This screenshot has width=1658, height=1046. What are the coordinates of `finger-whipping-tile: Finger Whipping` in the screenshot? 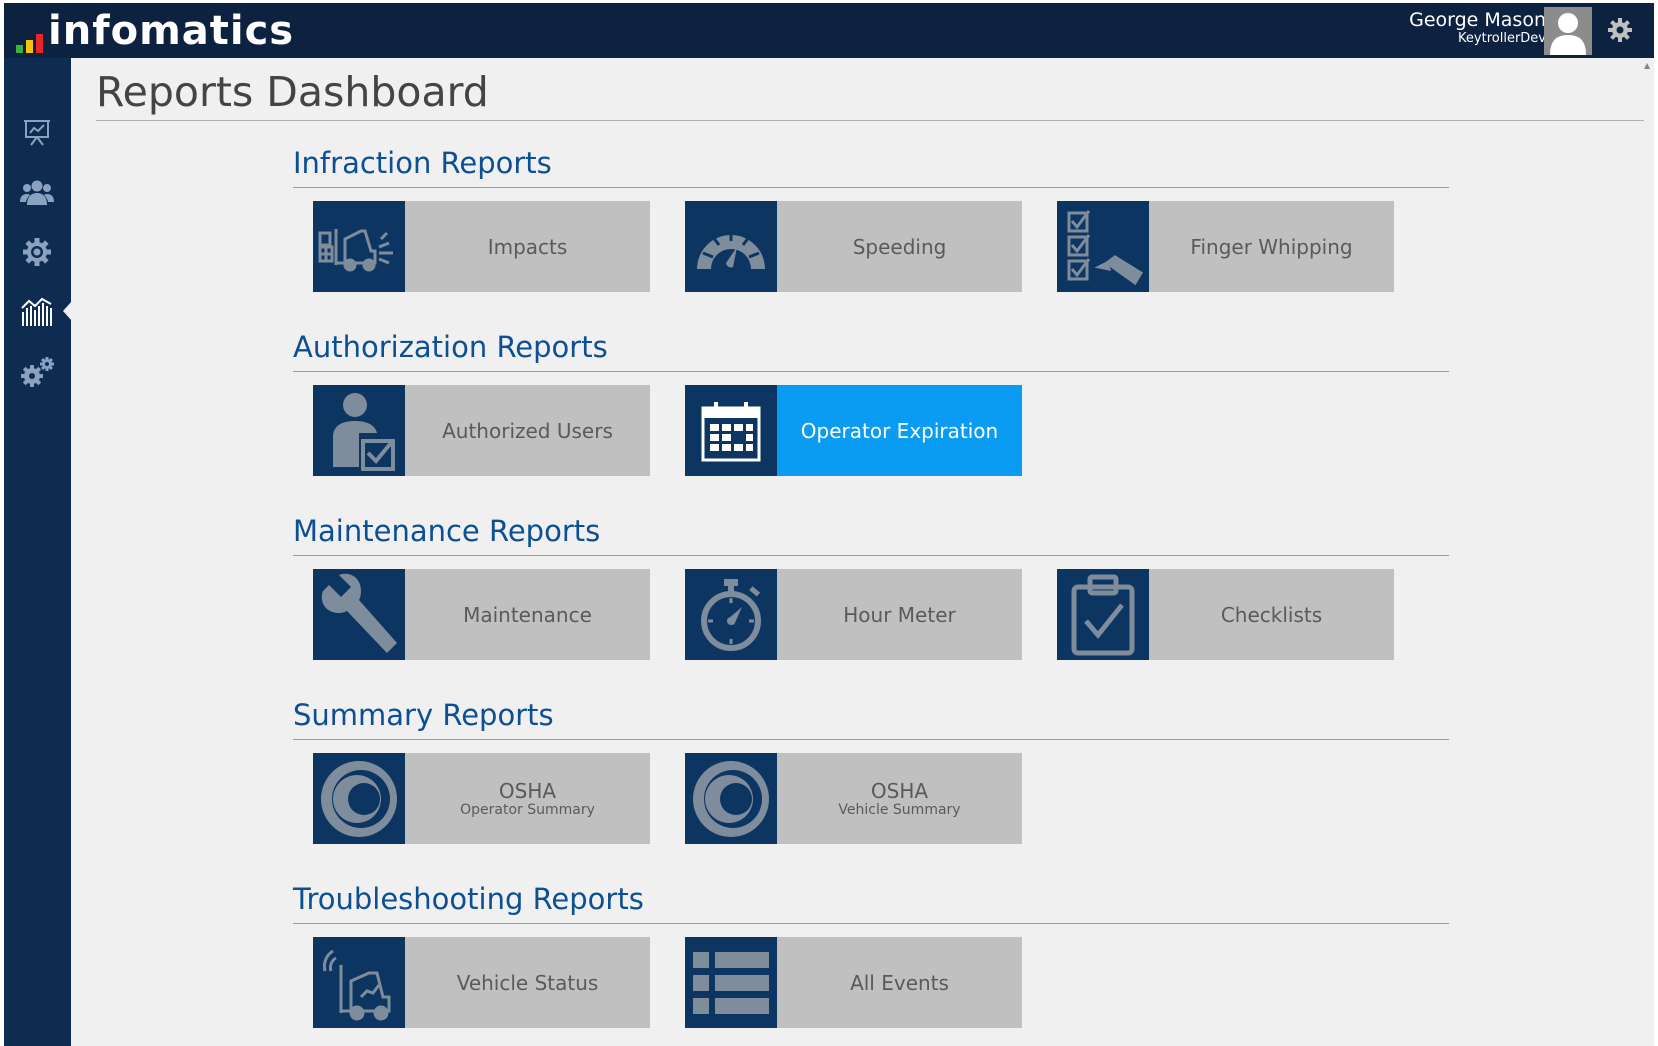 It's located at (1225, 246).